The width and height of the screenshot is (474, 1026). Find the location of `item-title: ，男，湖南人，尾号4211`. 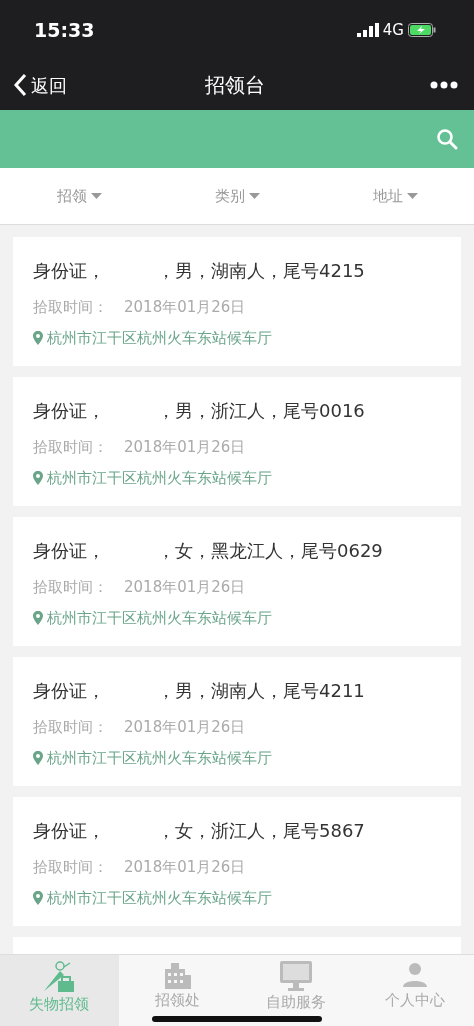

item-title: ，男，湖南人，尾号4211 is located at coordinates (261, 691).